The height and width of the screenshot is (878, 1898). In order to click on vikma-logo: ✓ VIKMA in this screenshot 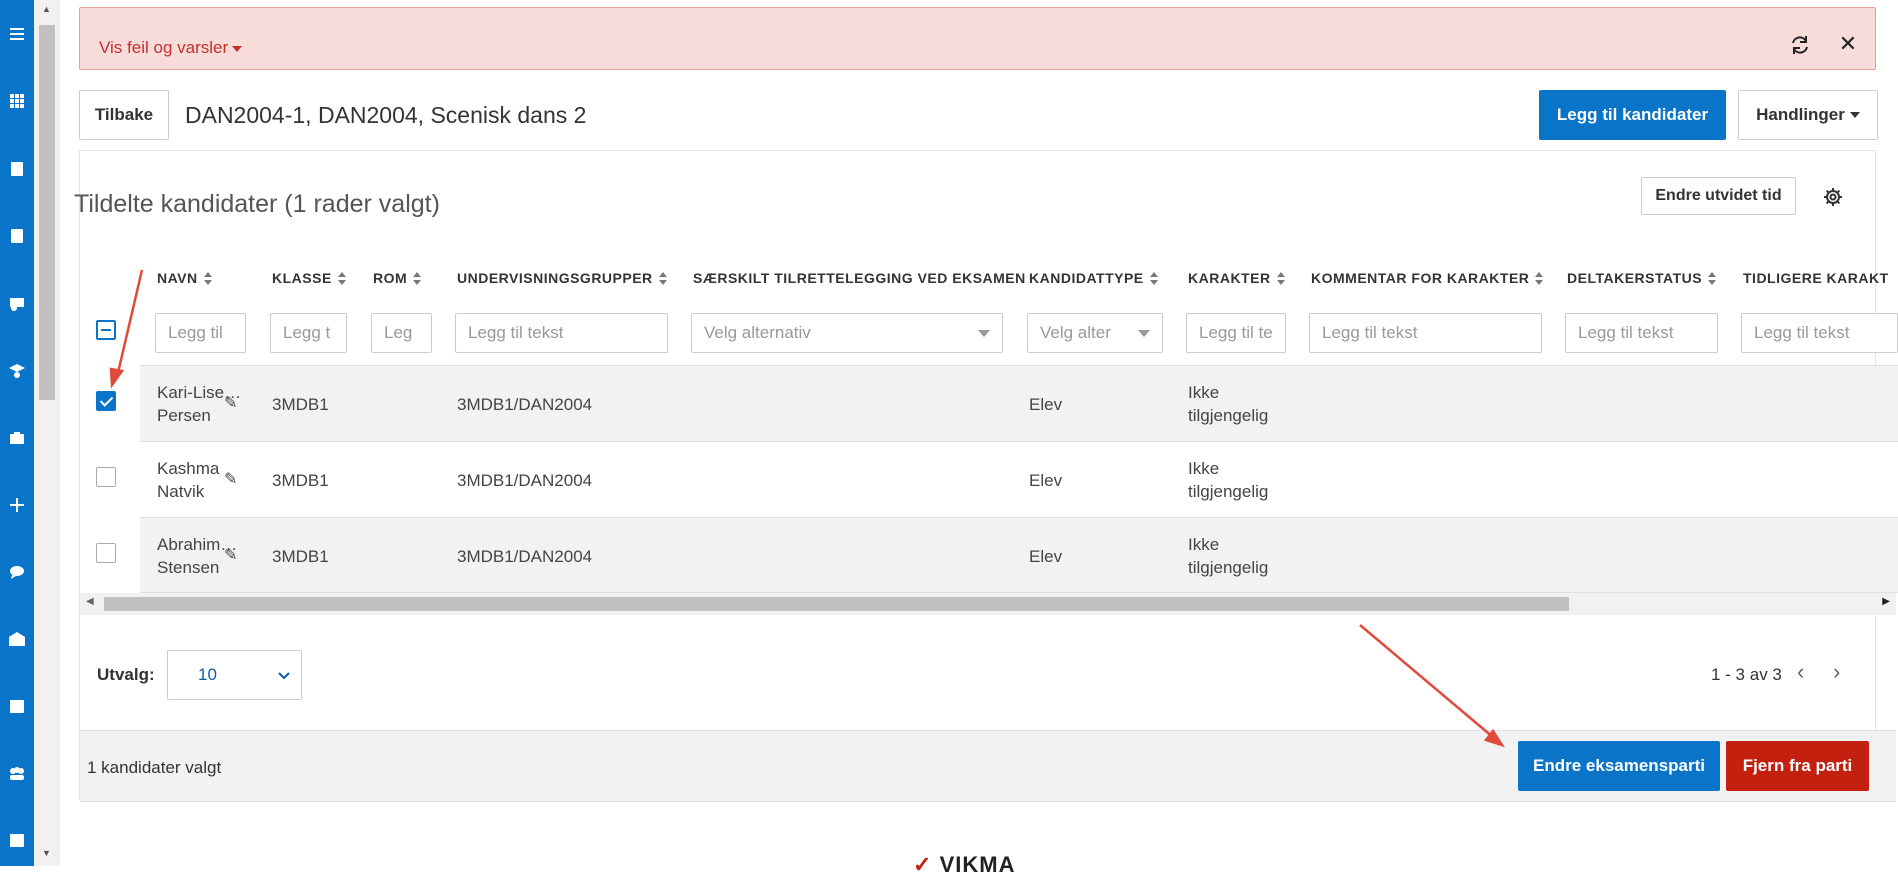, I will do `click(964, 864)`.